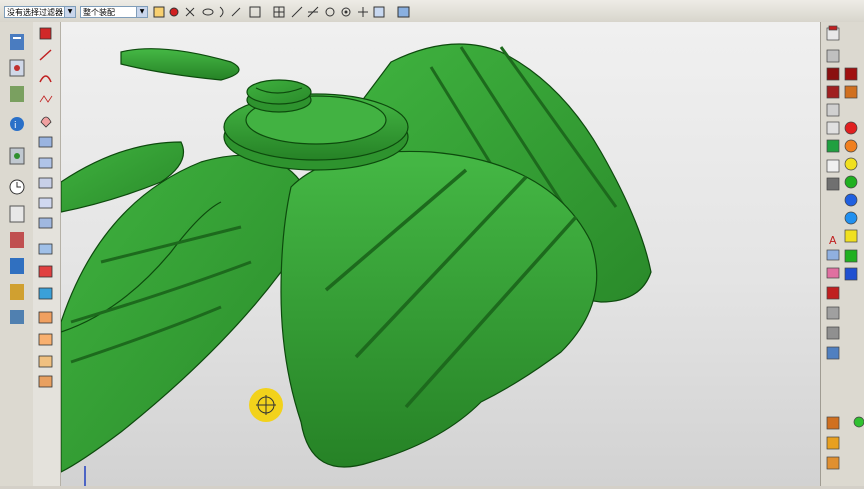  What do you see at coordinates (35, 12) in the screenshot?
I see `selection-filter-value: 没有选择过滤器` at bounding box center [35, 12].